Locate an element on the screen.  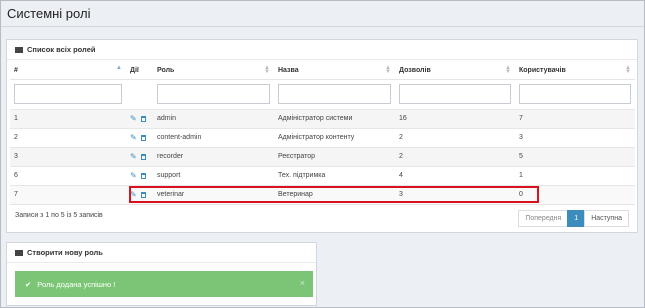
col-header-permissions: Дозволів ▲ ▼ is located at coordinates (455, 71).